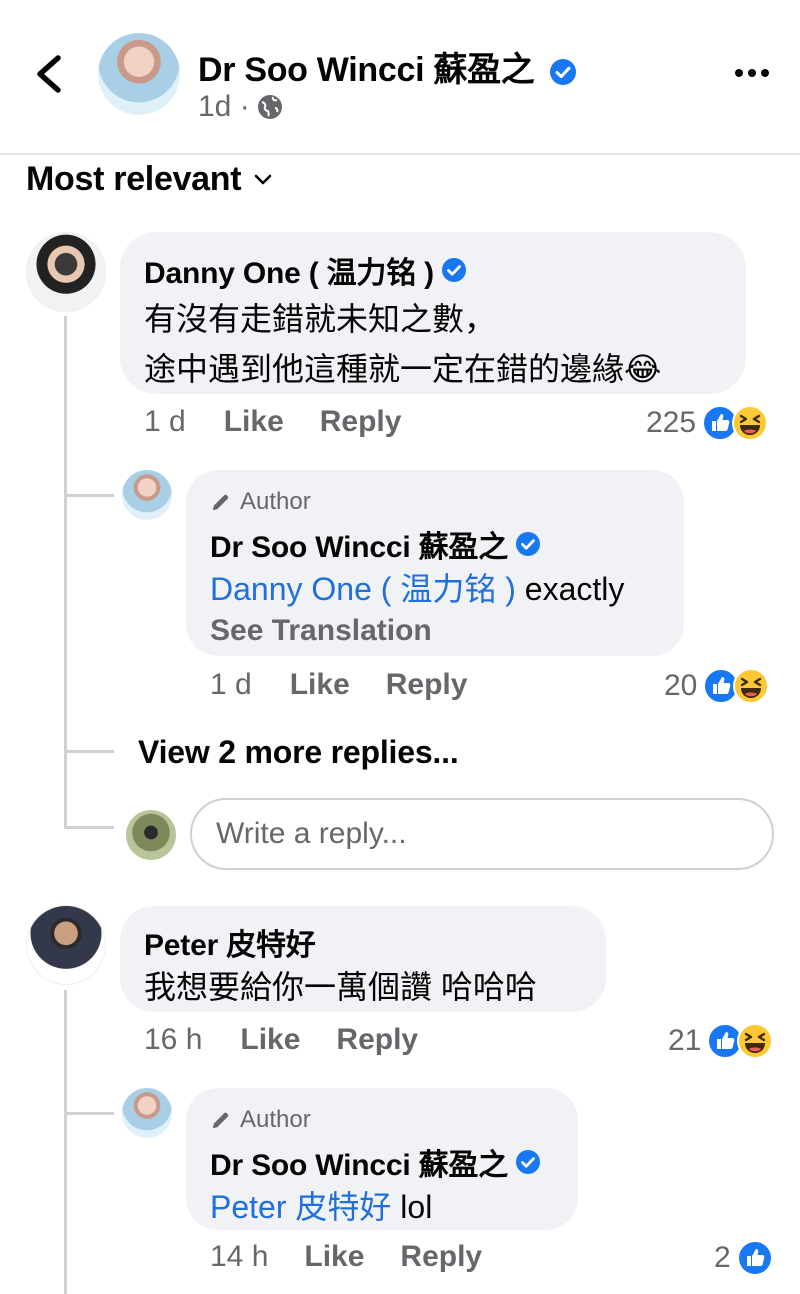 The image size is (800, 1294). What do you see at coordinates (224, 107) in the screenshot?
I see `post-time: 1d ·` at bounding box center [224, 107].